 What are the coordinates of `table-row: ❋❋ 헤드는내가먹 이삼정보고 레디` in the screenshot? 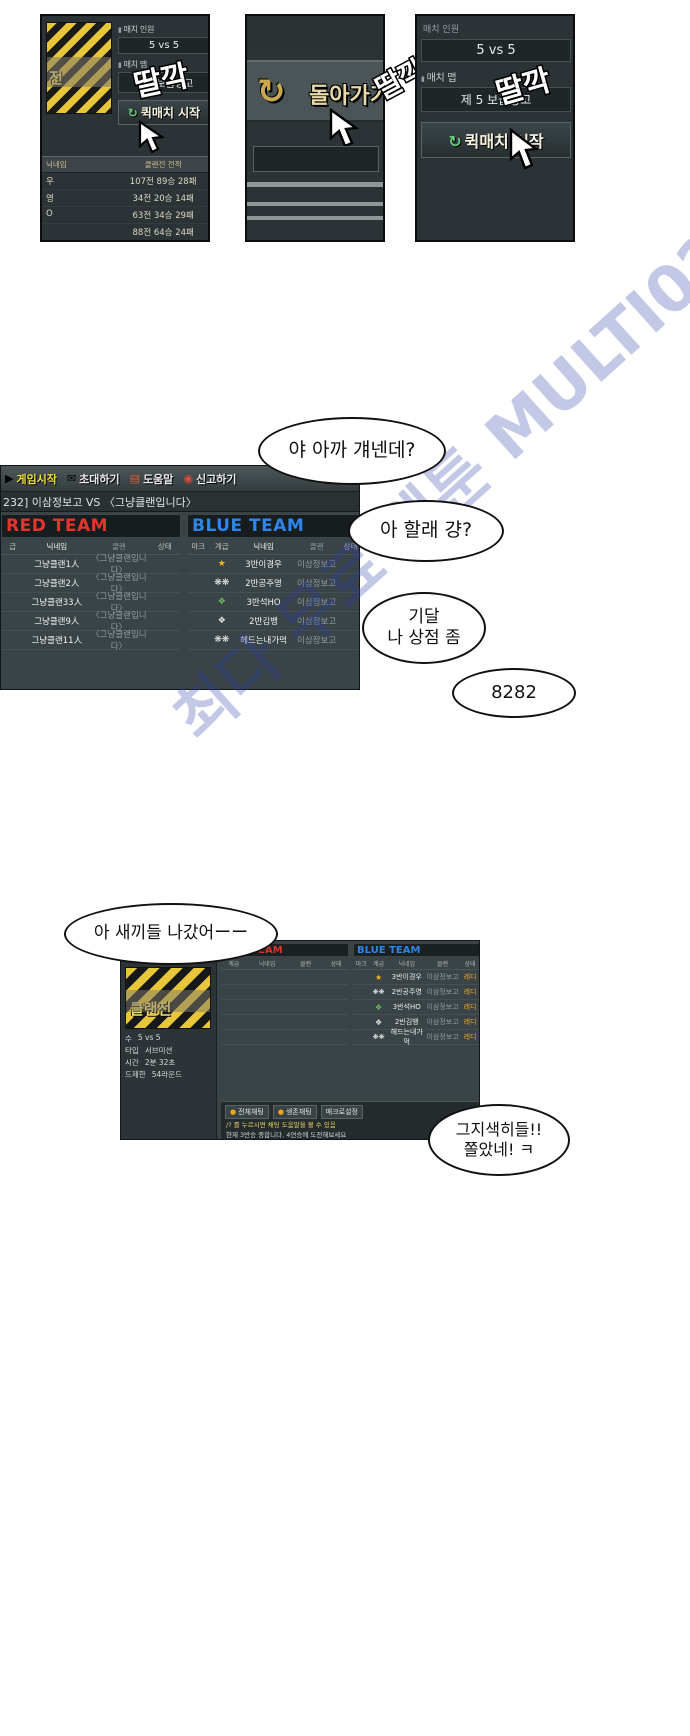 It's located at (416, 1037).